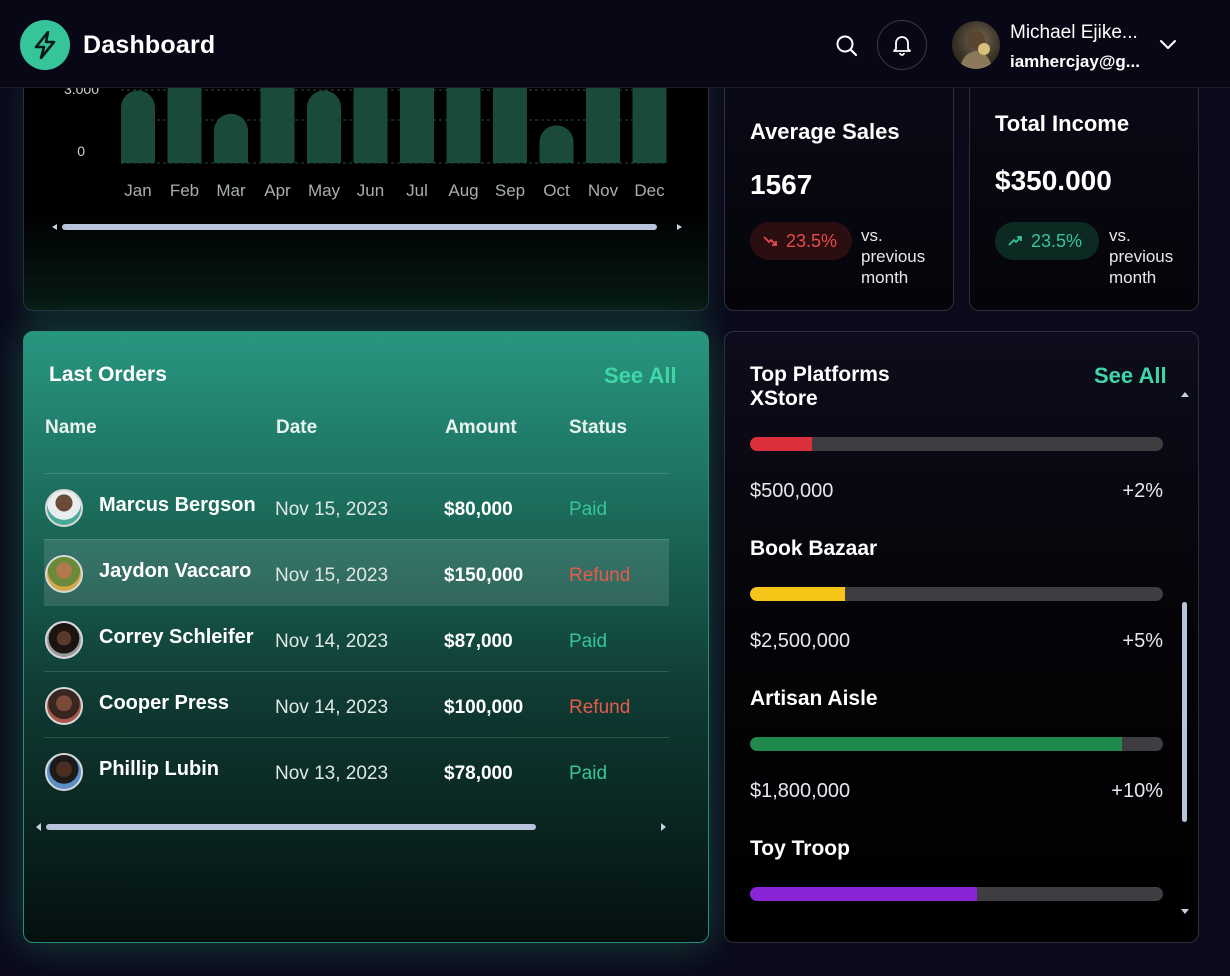  Describe the element at coordinates (164, 703) in the screenshot. I see `order-customer-name: Cooper Press` at that location.